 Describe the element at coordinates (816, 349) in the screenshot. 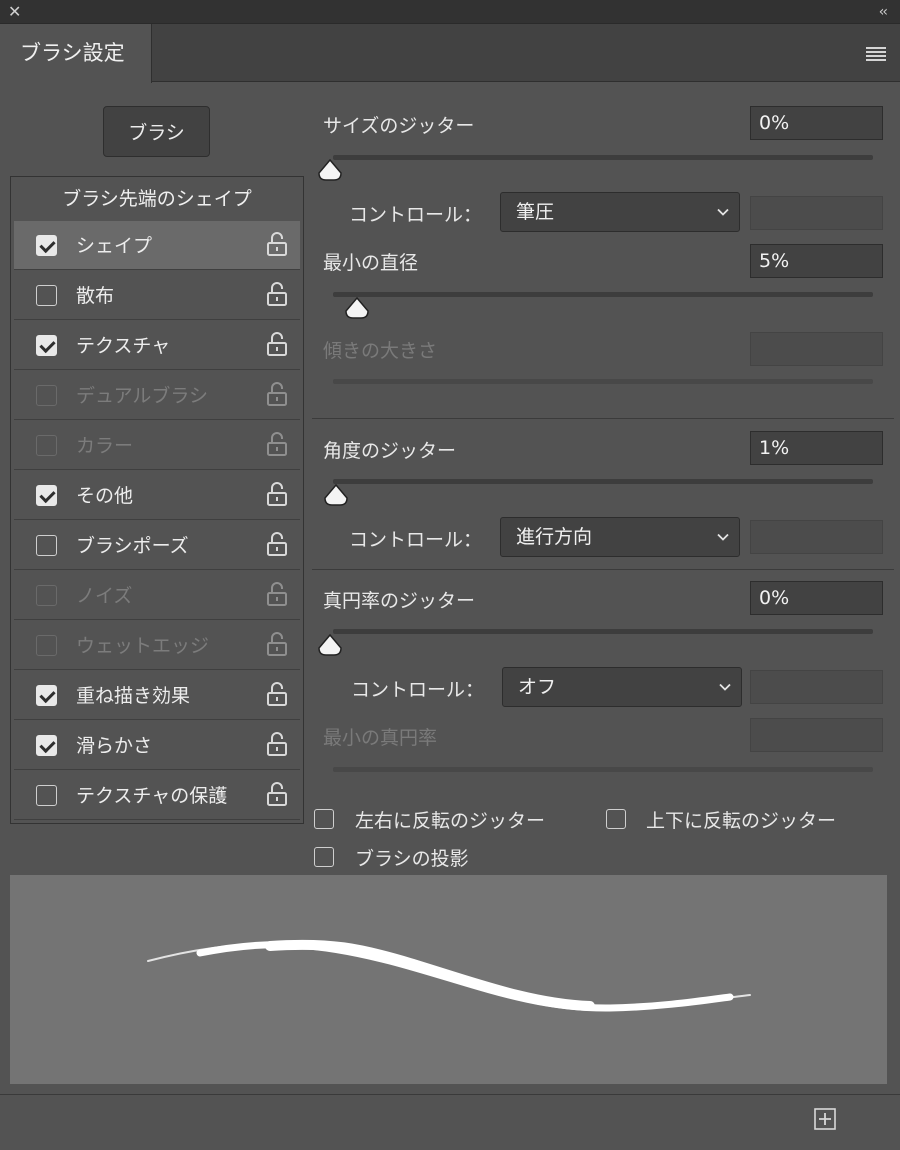

I see `tilt-scale-value` at that location.